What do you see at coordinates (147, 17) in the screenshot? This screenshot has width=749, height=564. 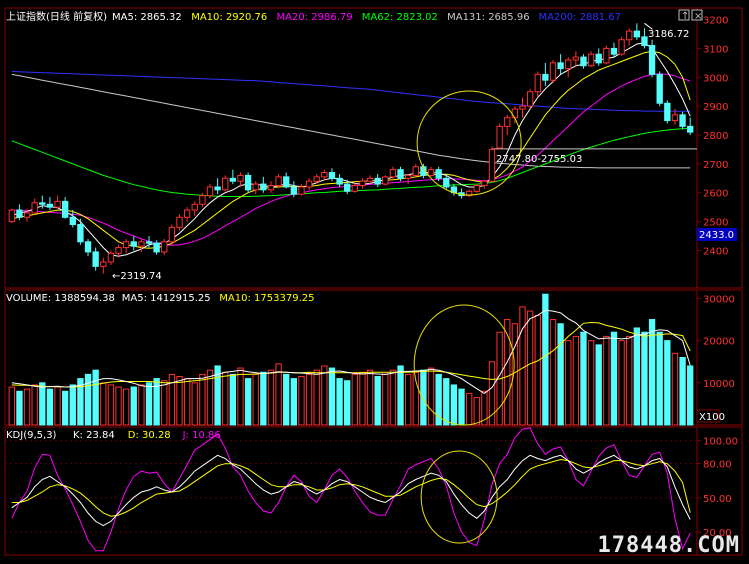 I see `legend-item: MA5: 2865.32` at bounding box center [147, 17].